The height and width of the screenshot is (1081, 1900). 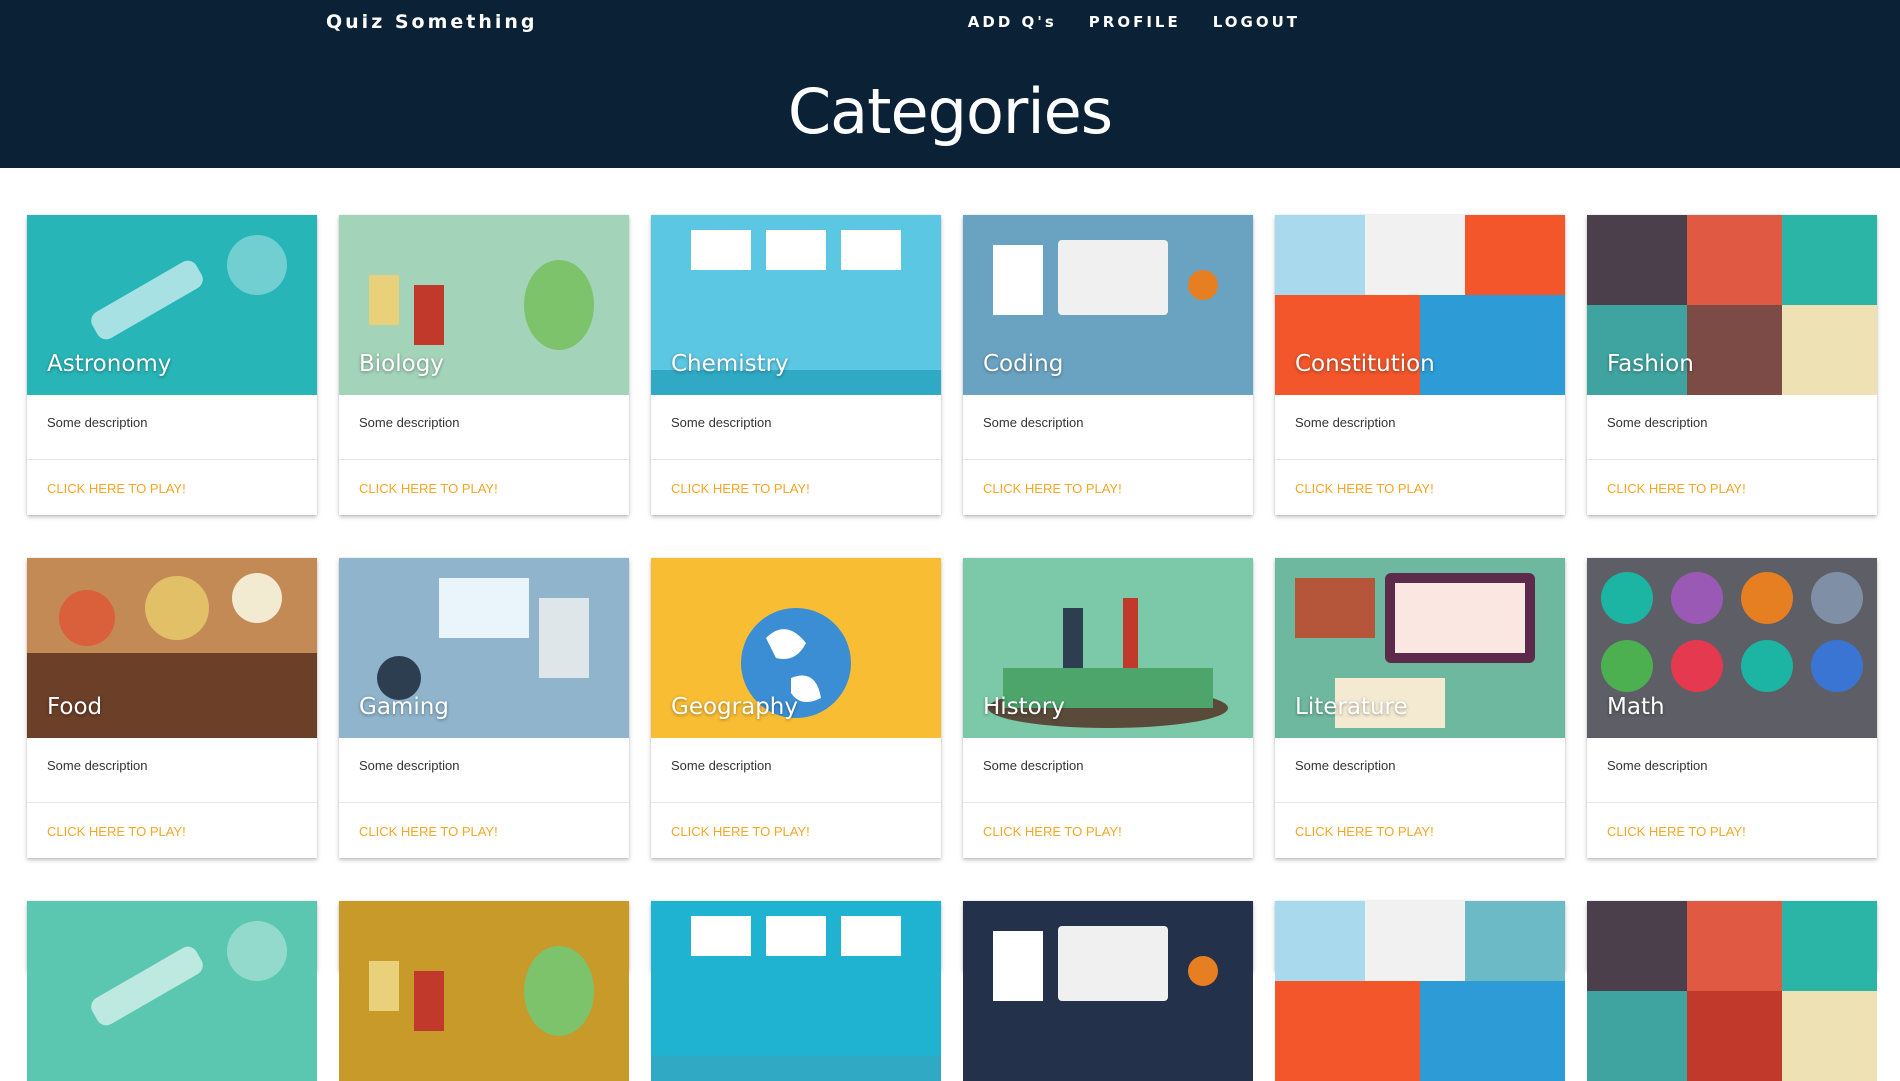 I want to click on card-title: Gaming, so click(x=404, y=707).